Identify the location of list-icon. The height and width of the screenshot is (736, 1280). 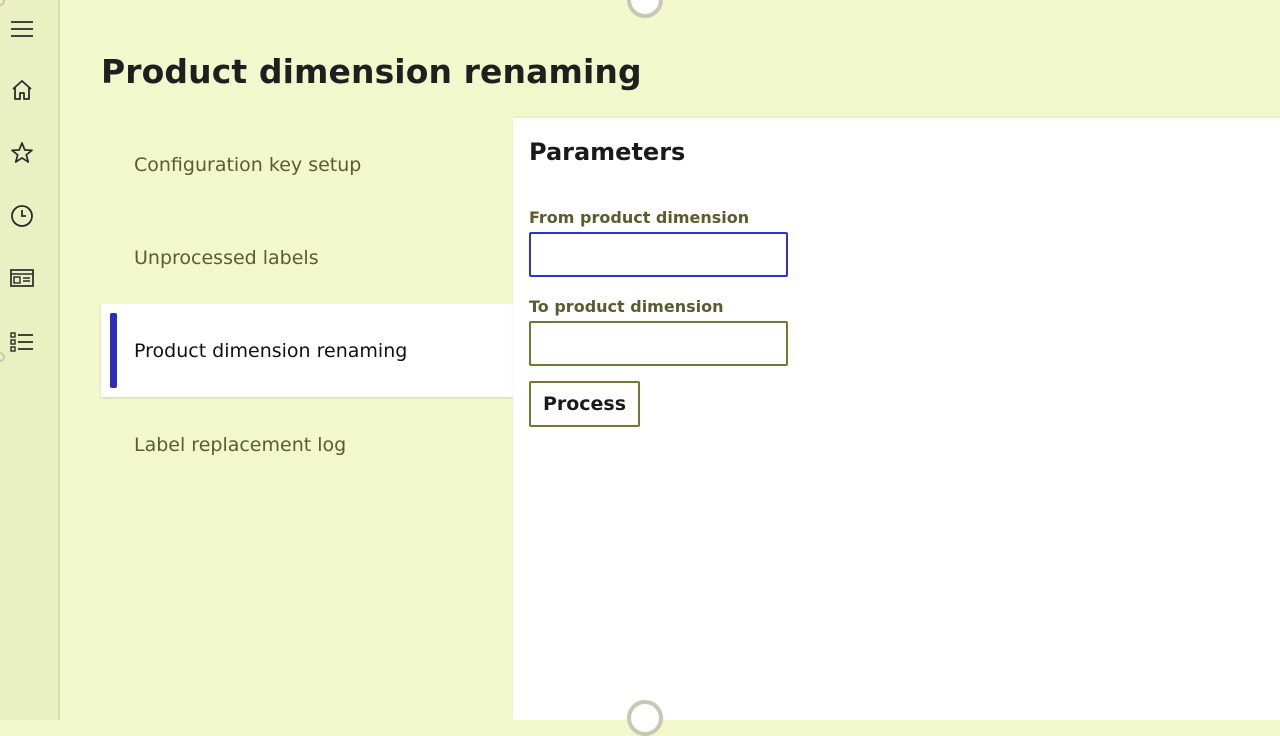
(22, 342).